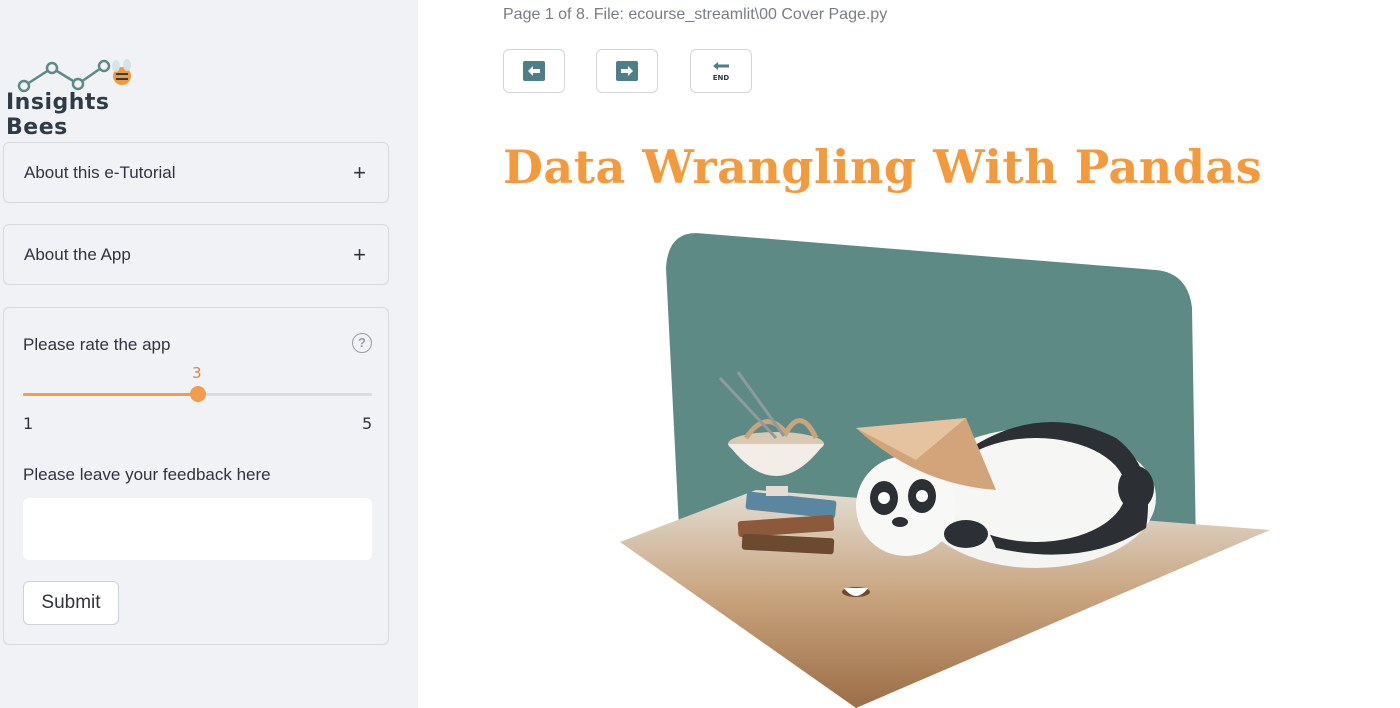 This screenshot has width=1400, height=708. I want to click on question-circle-icon: ?, so click(362, 343).